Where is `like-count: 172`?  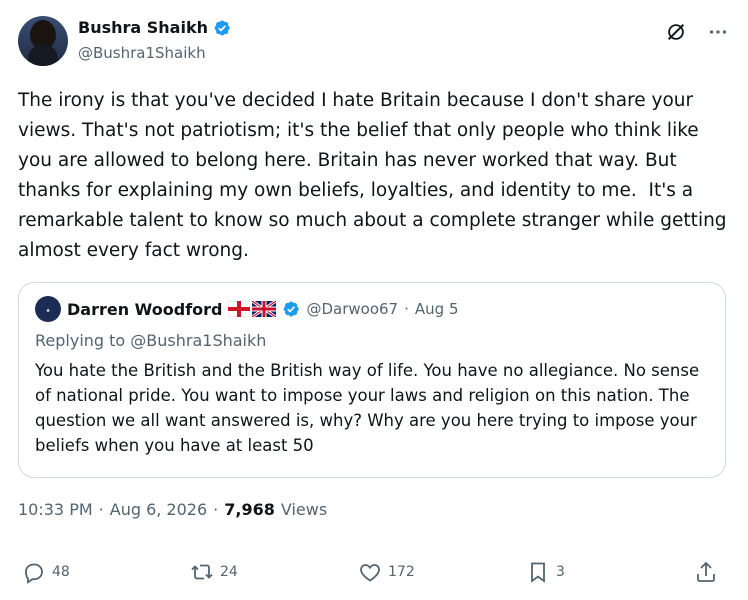
like-count: 172 is located at coordinates (401, 572).